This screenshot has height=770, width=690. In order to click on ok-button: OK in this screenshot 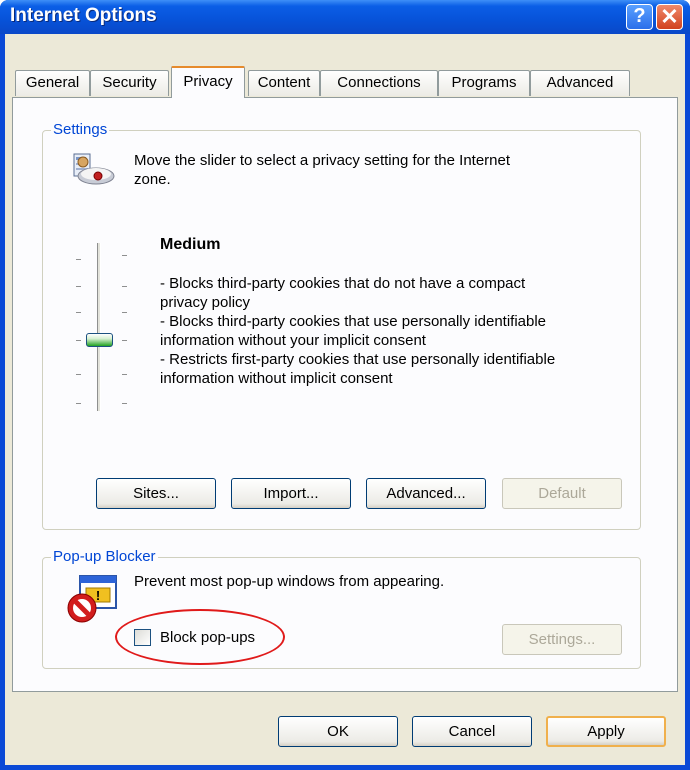, I will do `click(338, 731)`.